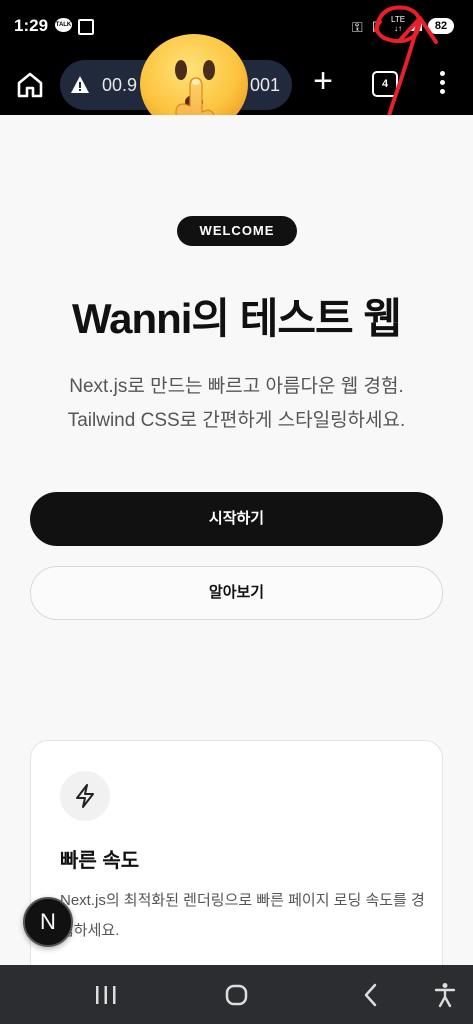  Describe the element at coordinates (236, 593) in the screenshot. I see `learn-more-button: 알아보기` at that location.